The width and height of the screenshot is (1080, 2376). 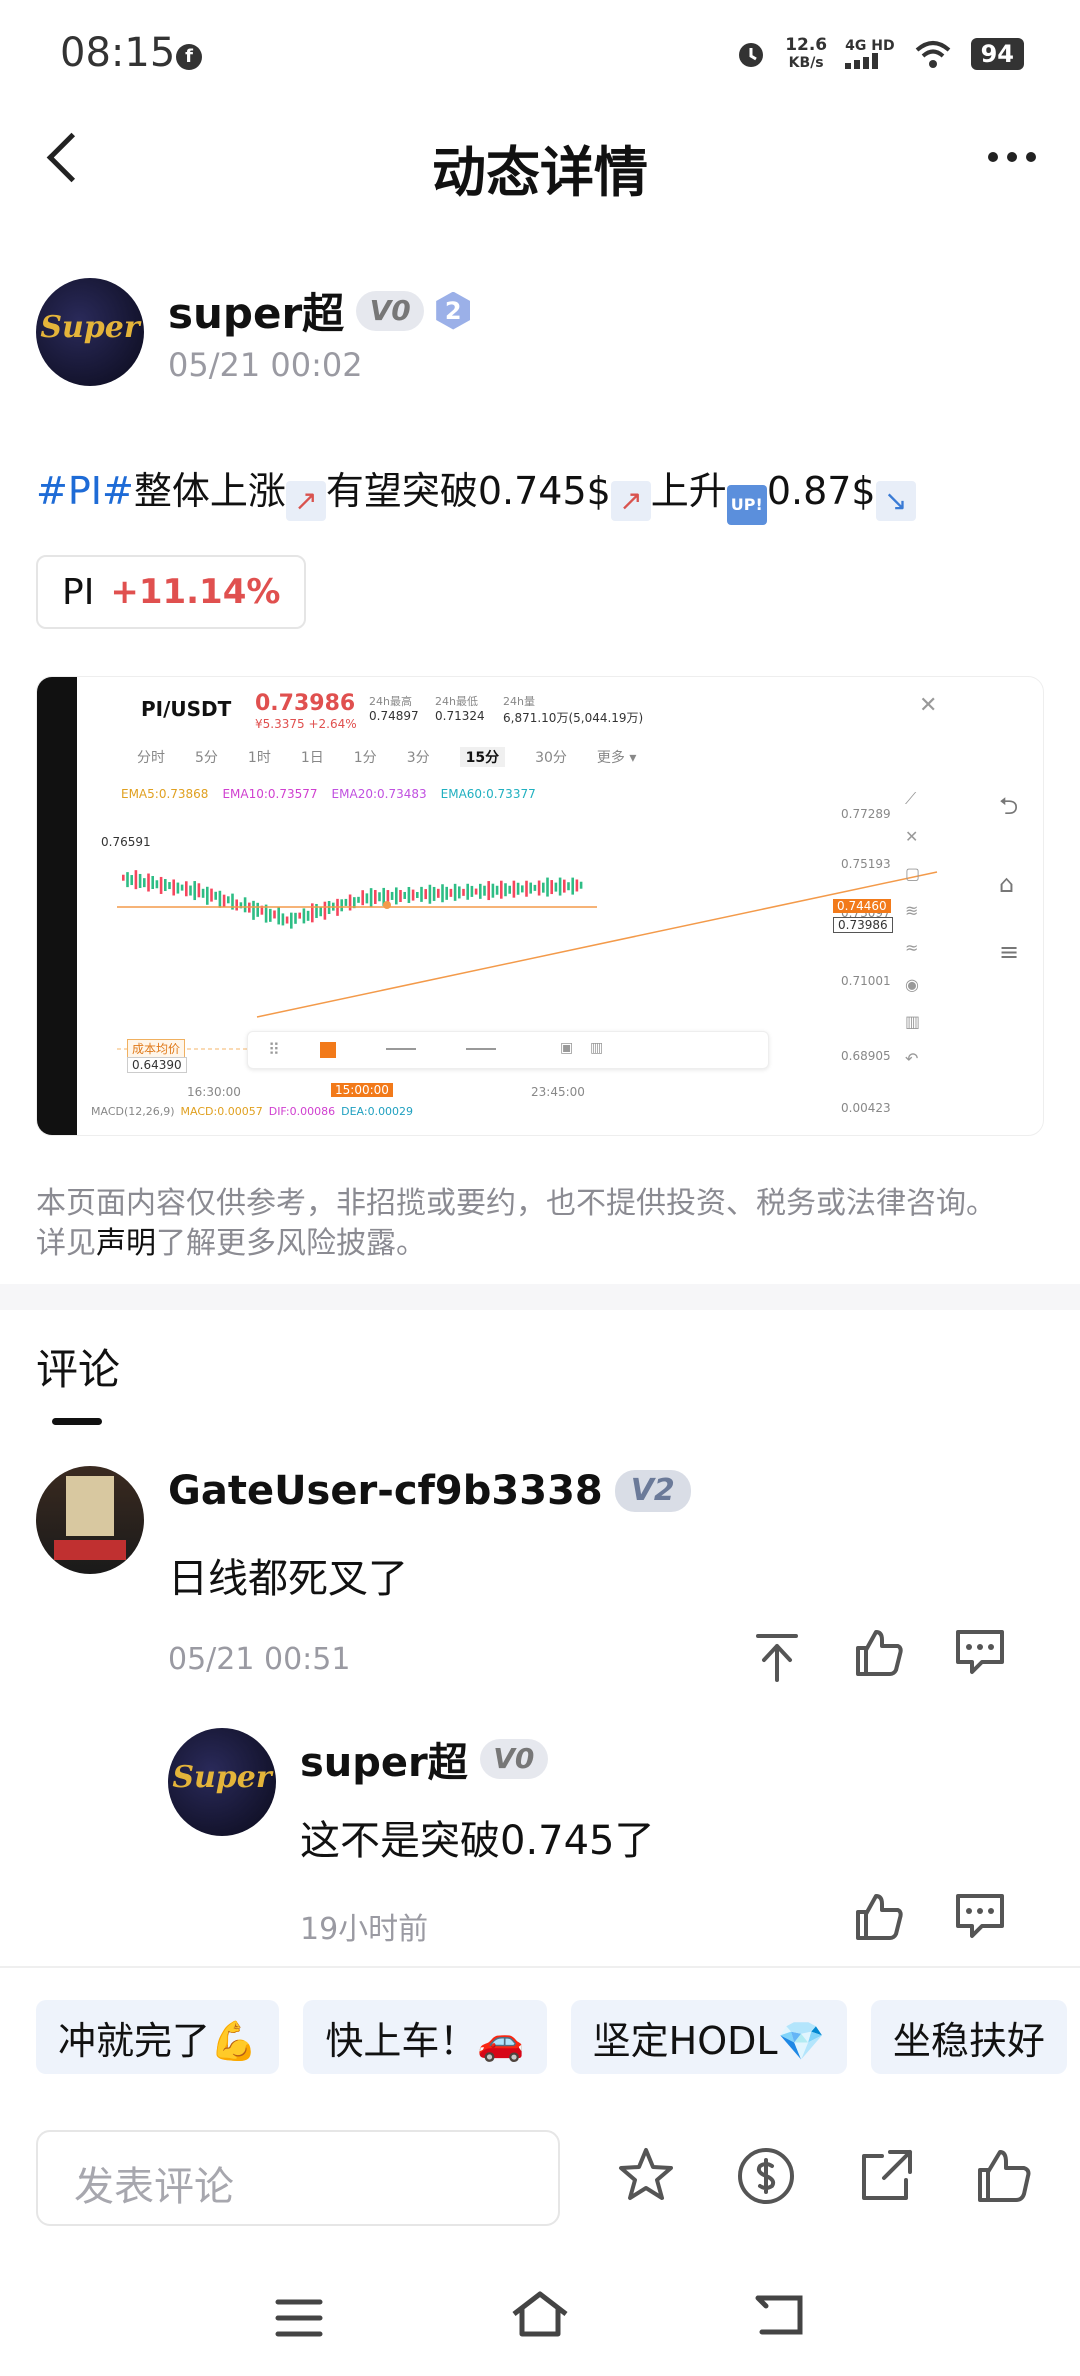 I want to click on alarm-icon, so click(x=751, y=55).